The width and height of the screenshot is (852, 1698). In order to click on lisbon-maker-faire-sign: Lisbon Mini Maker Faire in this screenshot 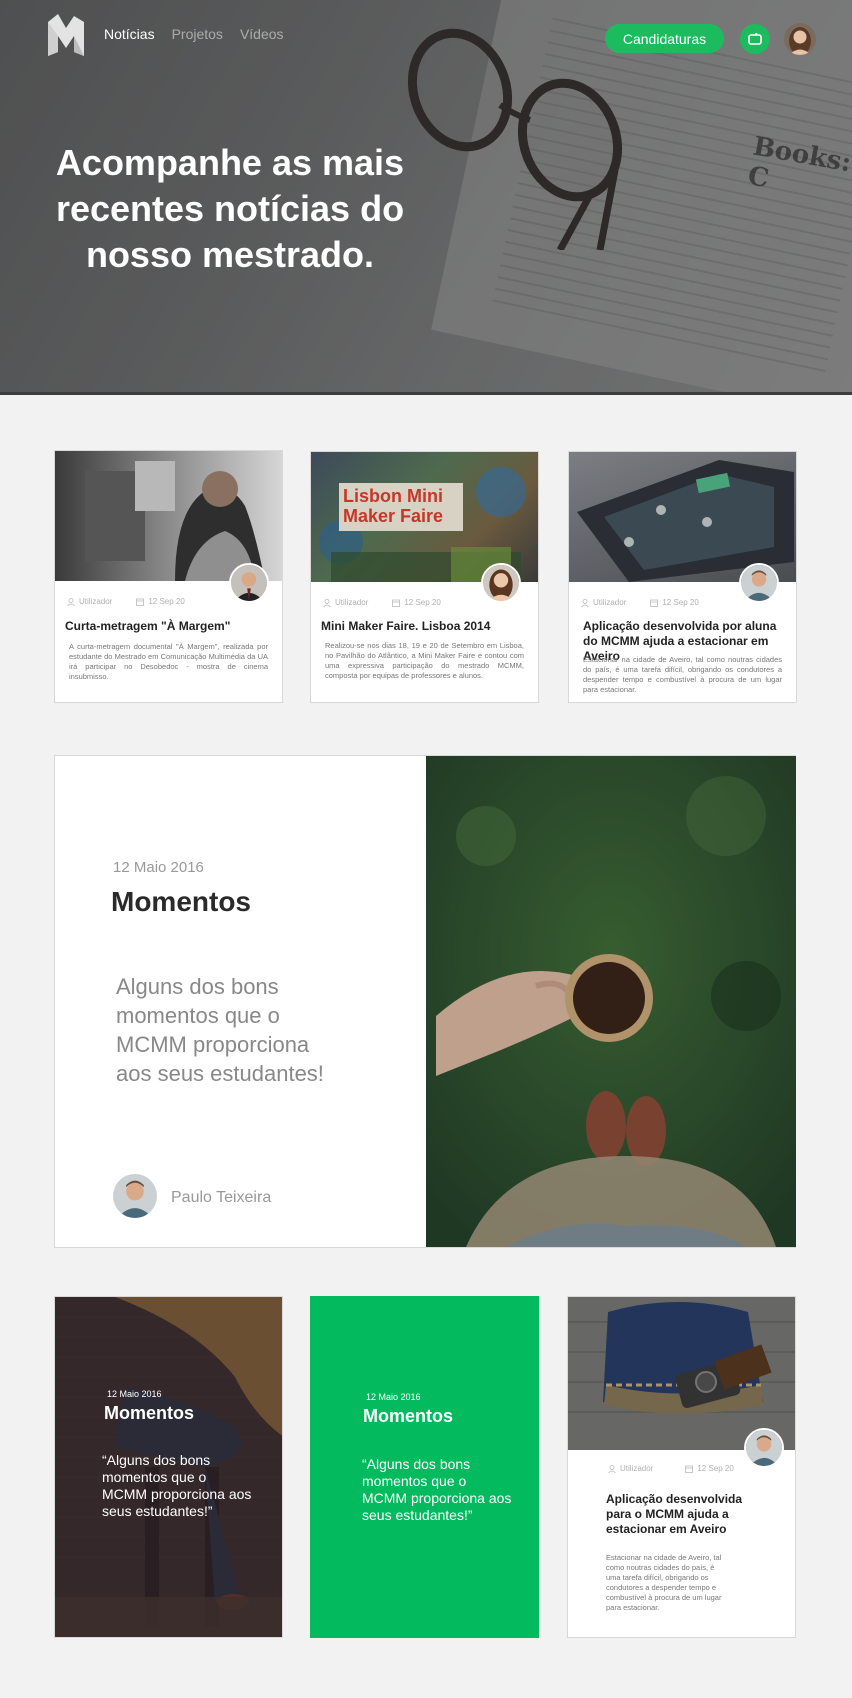, I will do `click(393, 506)`.